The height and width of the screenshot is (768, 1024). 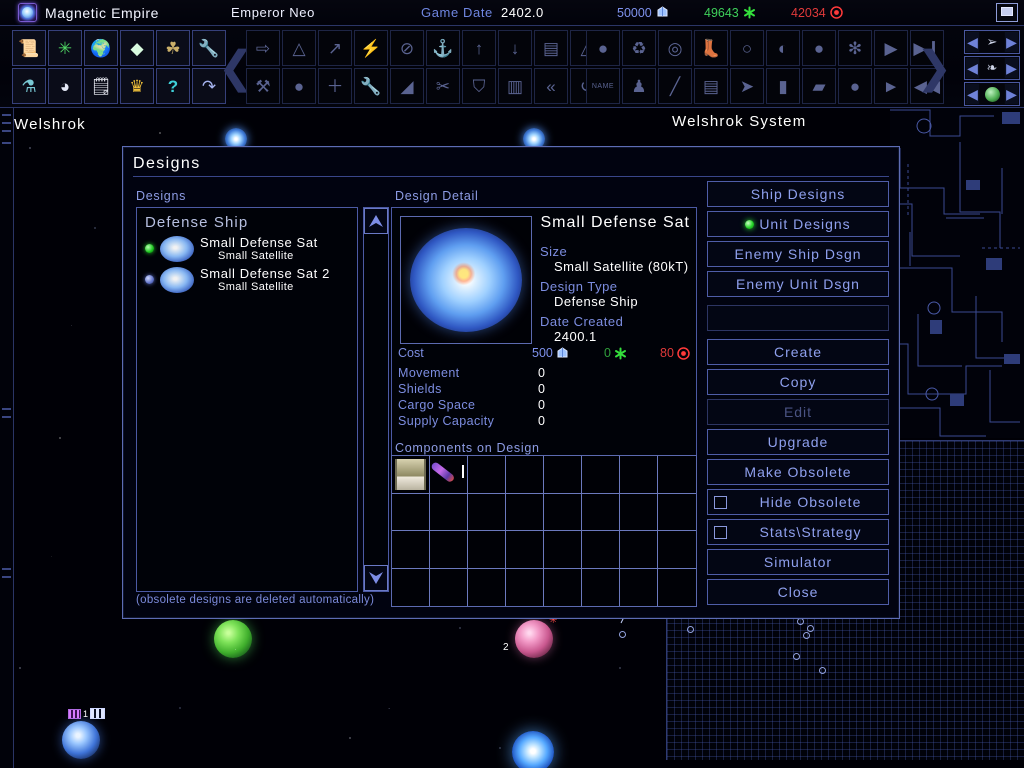 I want to click on planets-globe-icon: 🌍, so click(x=101, y=48).